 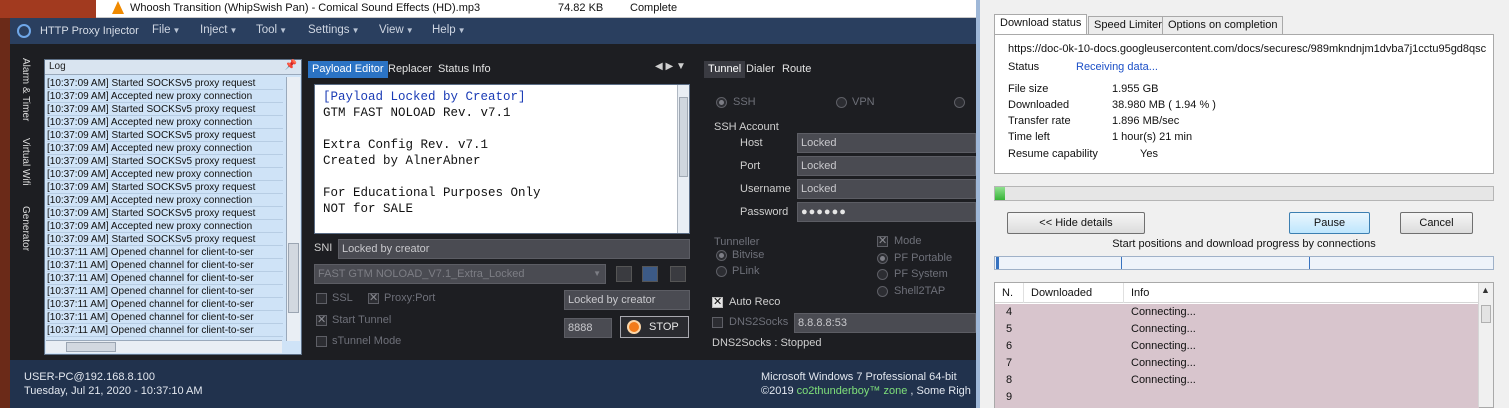 I want to click on menu-file: File ▼, so click(x=166, y=30).